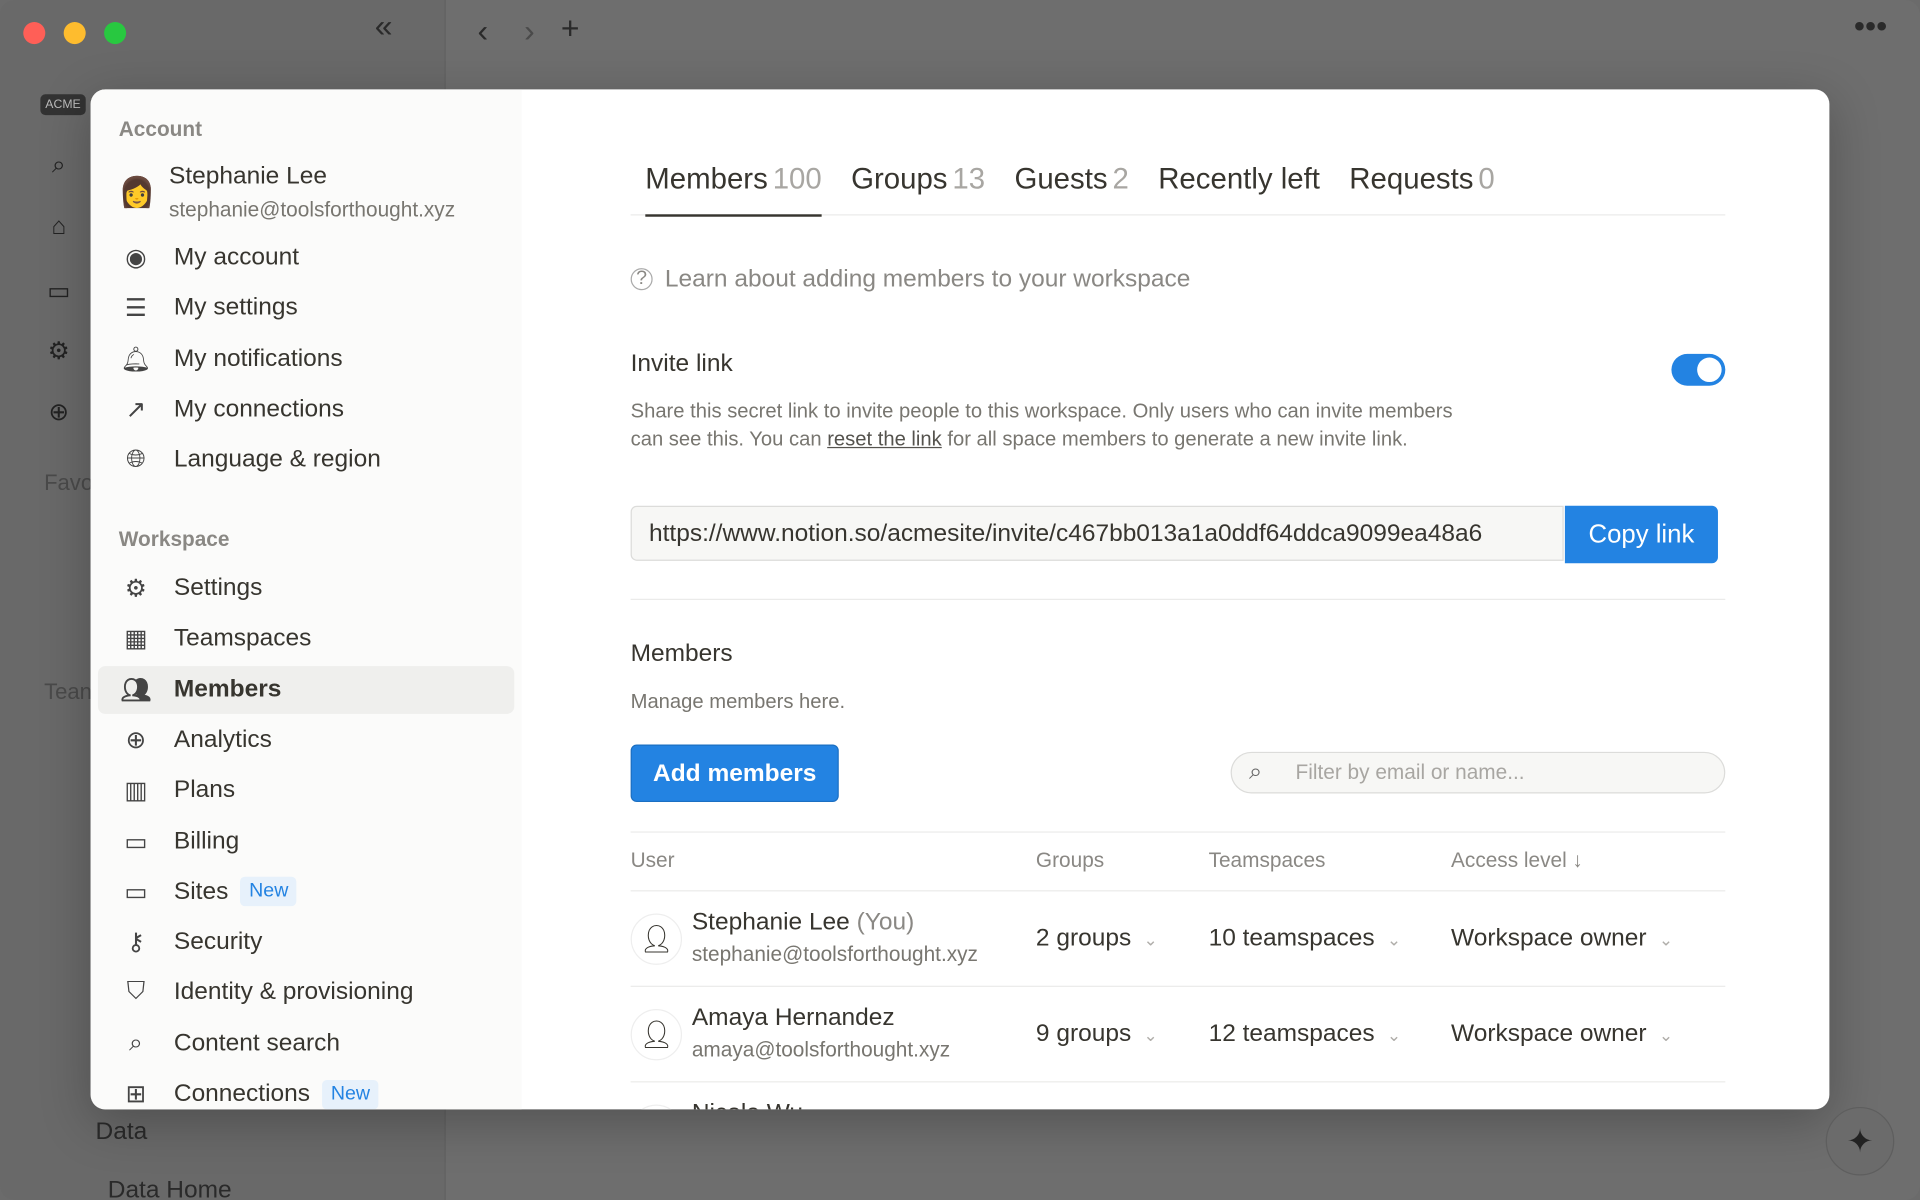 The image size is (1920, 1200). I want to click on nav-item-label: Teamspaces, so click(242, 638).